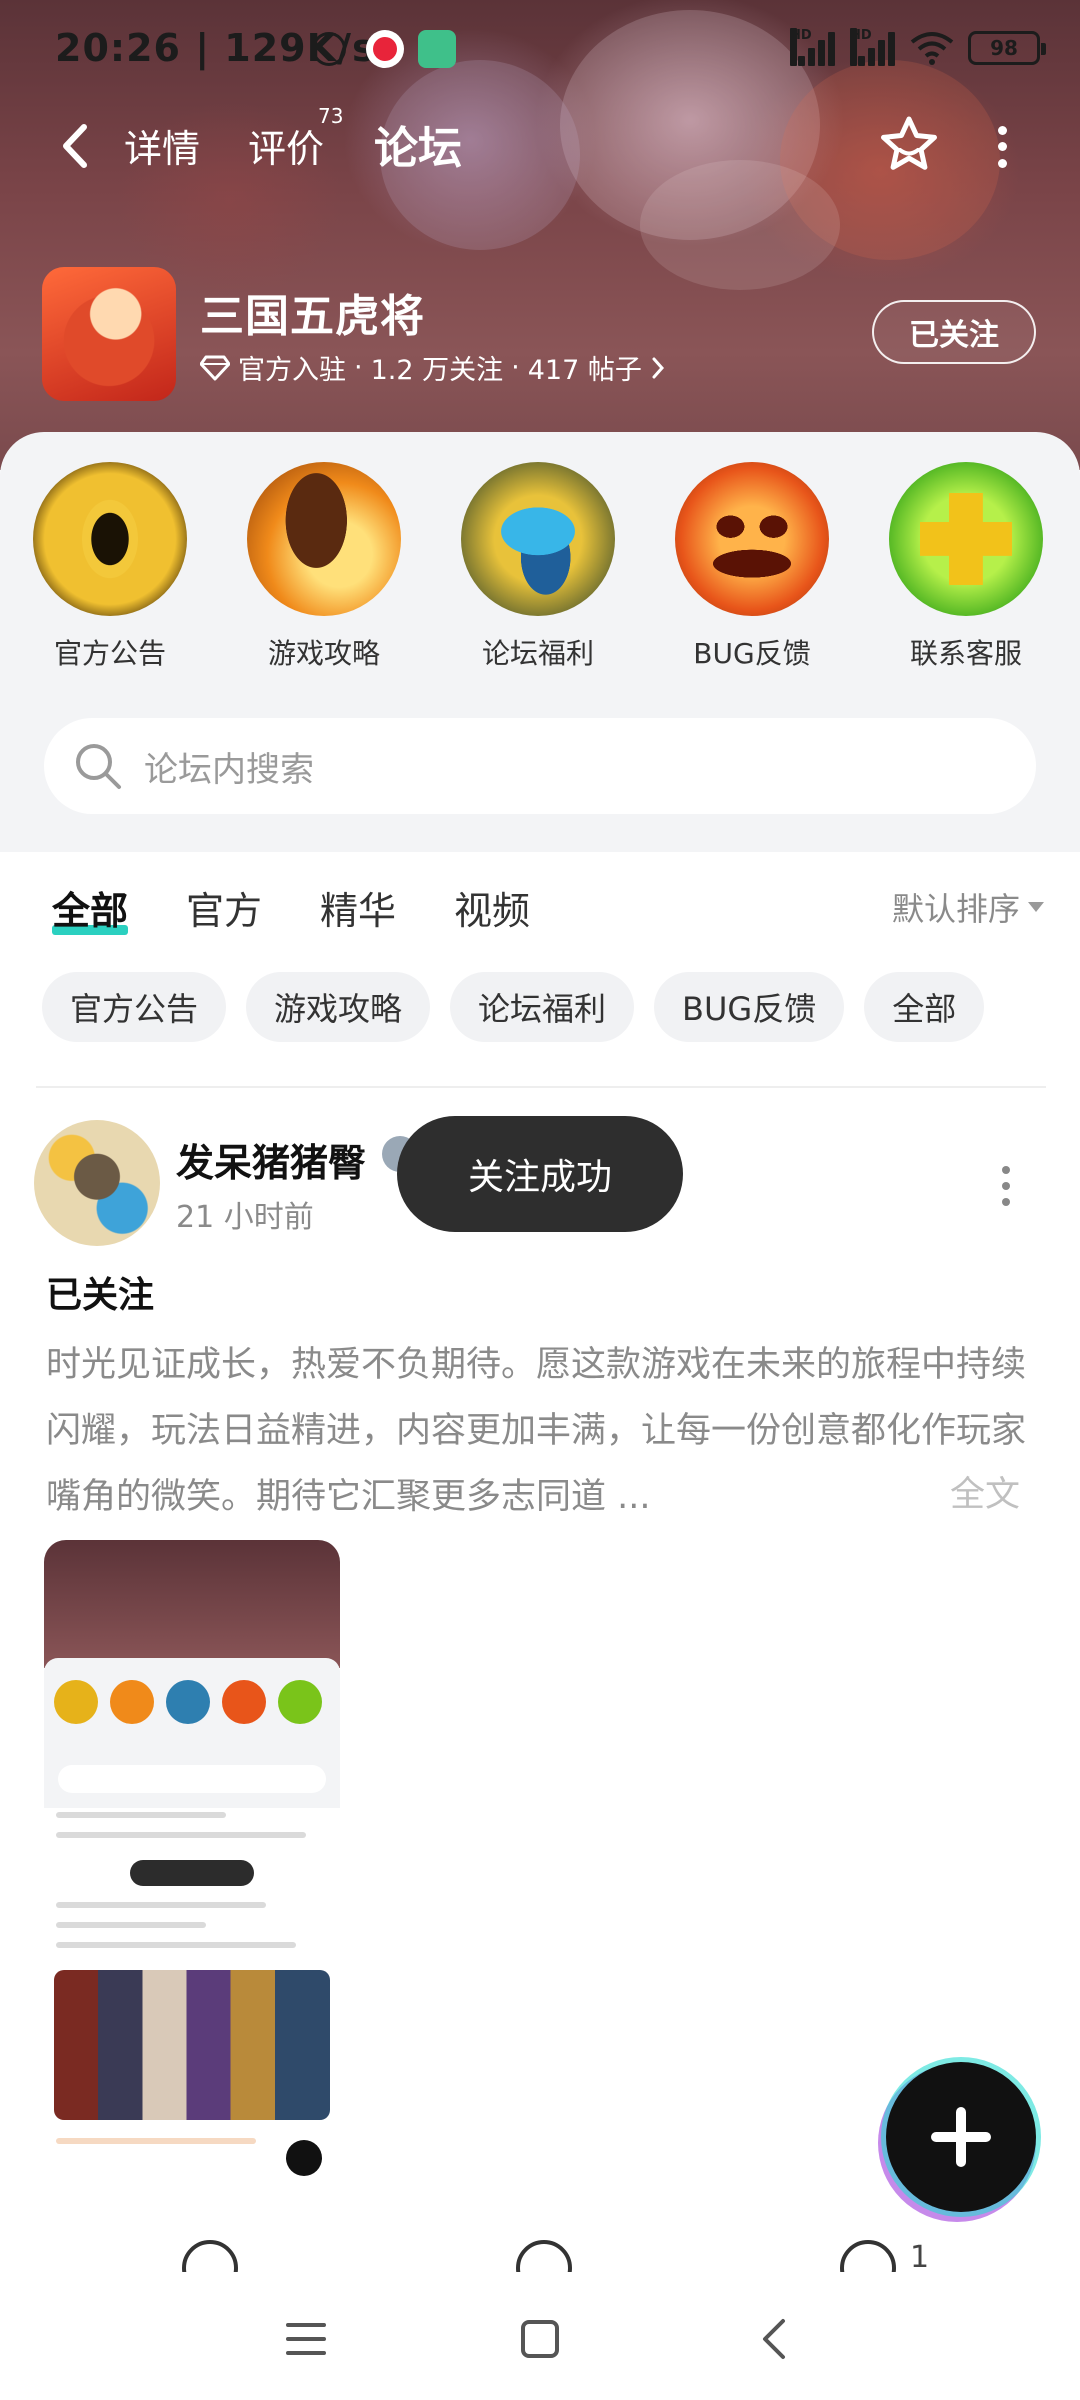 This screenshot has width=1080, height=2400. I want to click on category-game-guide: 游戏攻略, so click(324, 567).